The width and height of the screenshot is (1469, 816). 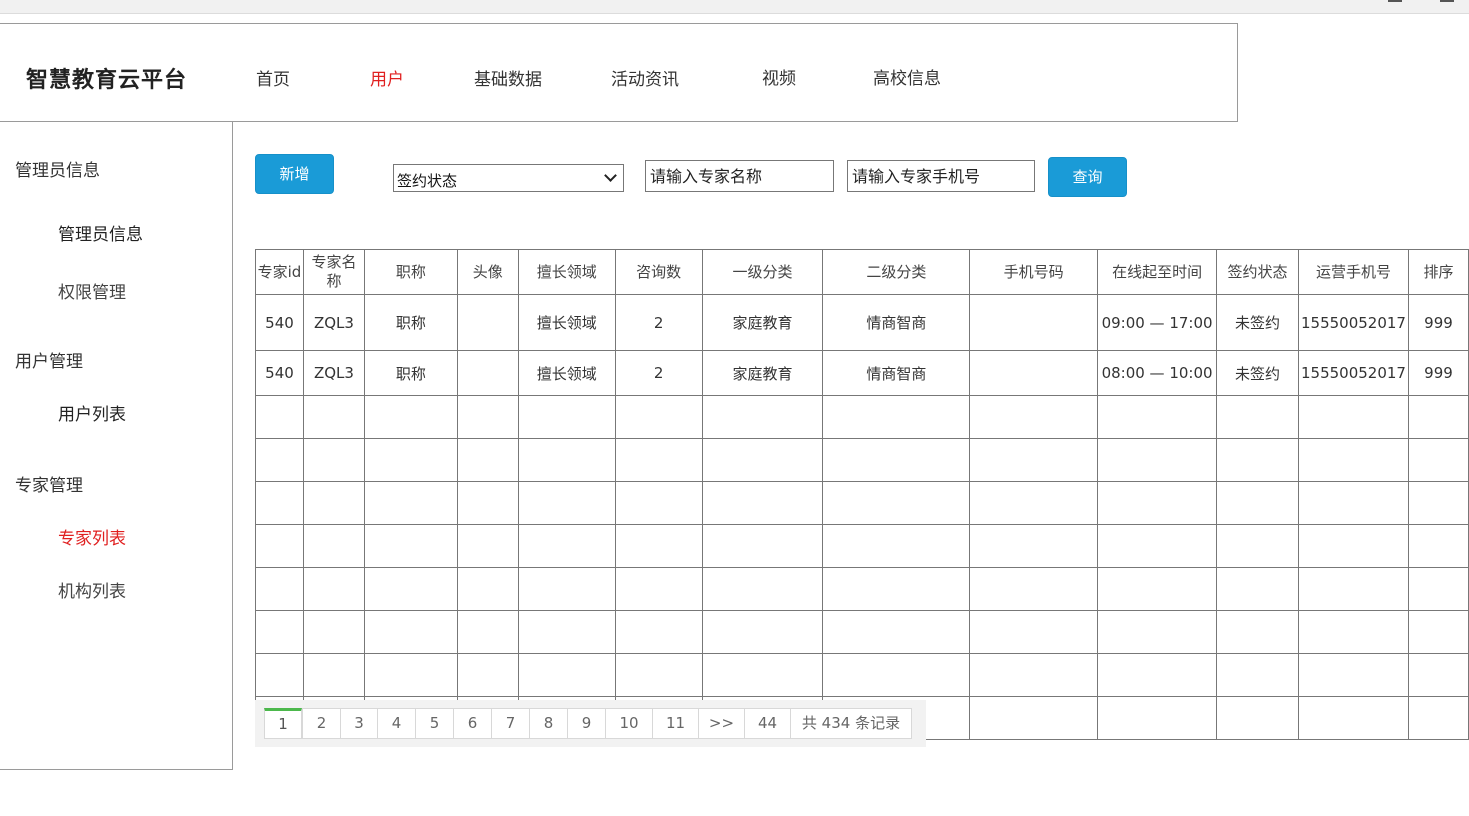 What do you see at coordinates (1395, 1) in the screenshot?
I see `minimize-icon` at bounding box center [1395, 1].